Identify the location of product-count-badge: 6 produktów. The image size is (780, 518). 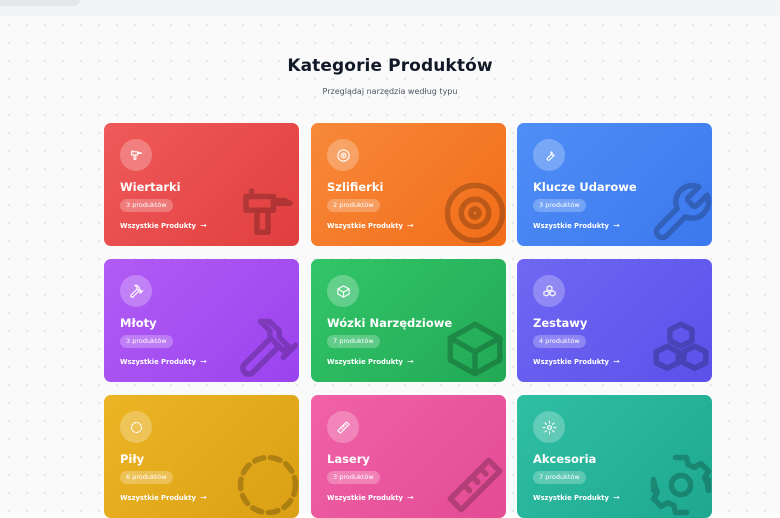
(146, 477).